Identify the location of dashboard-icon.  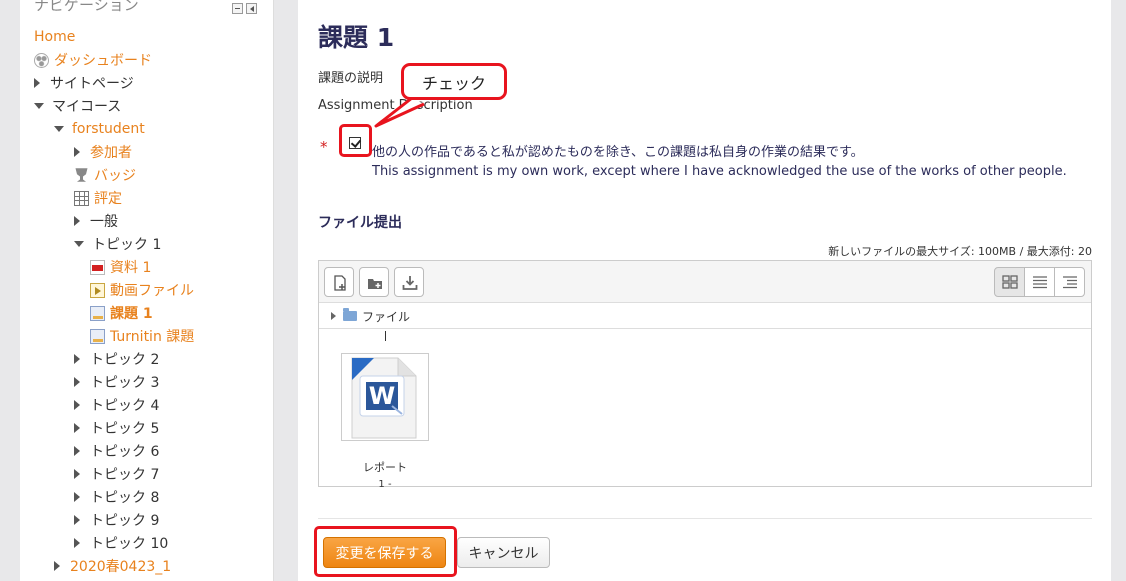
(41, 60).